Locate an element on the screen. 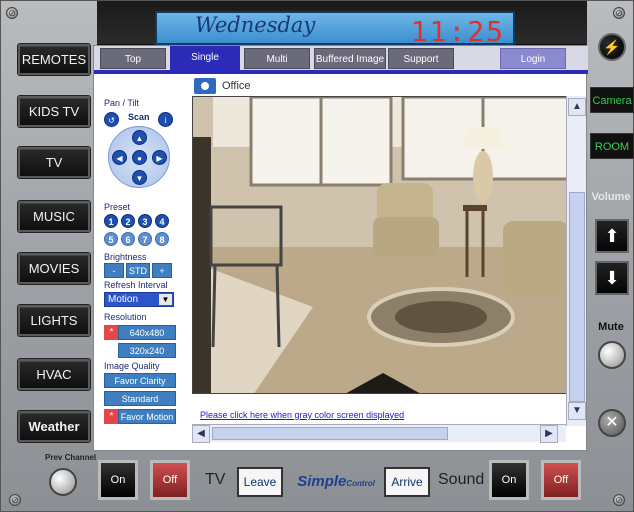 This screenshot has height=512, width=634. top-display: Wednesday 11:25 is located at coordinates (342, 23).